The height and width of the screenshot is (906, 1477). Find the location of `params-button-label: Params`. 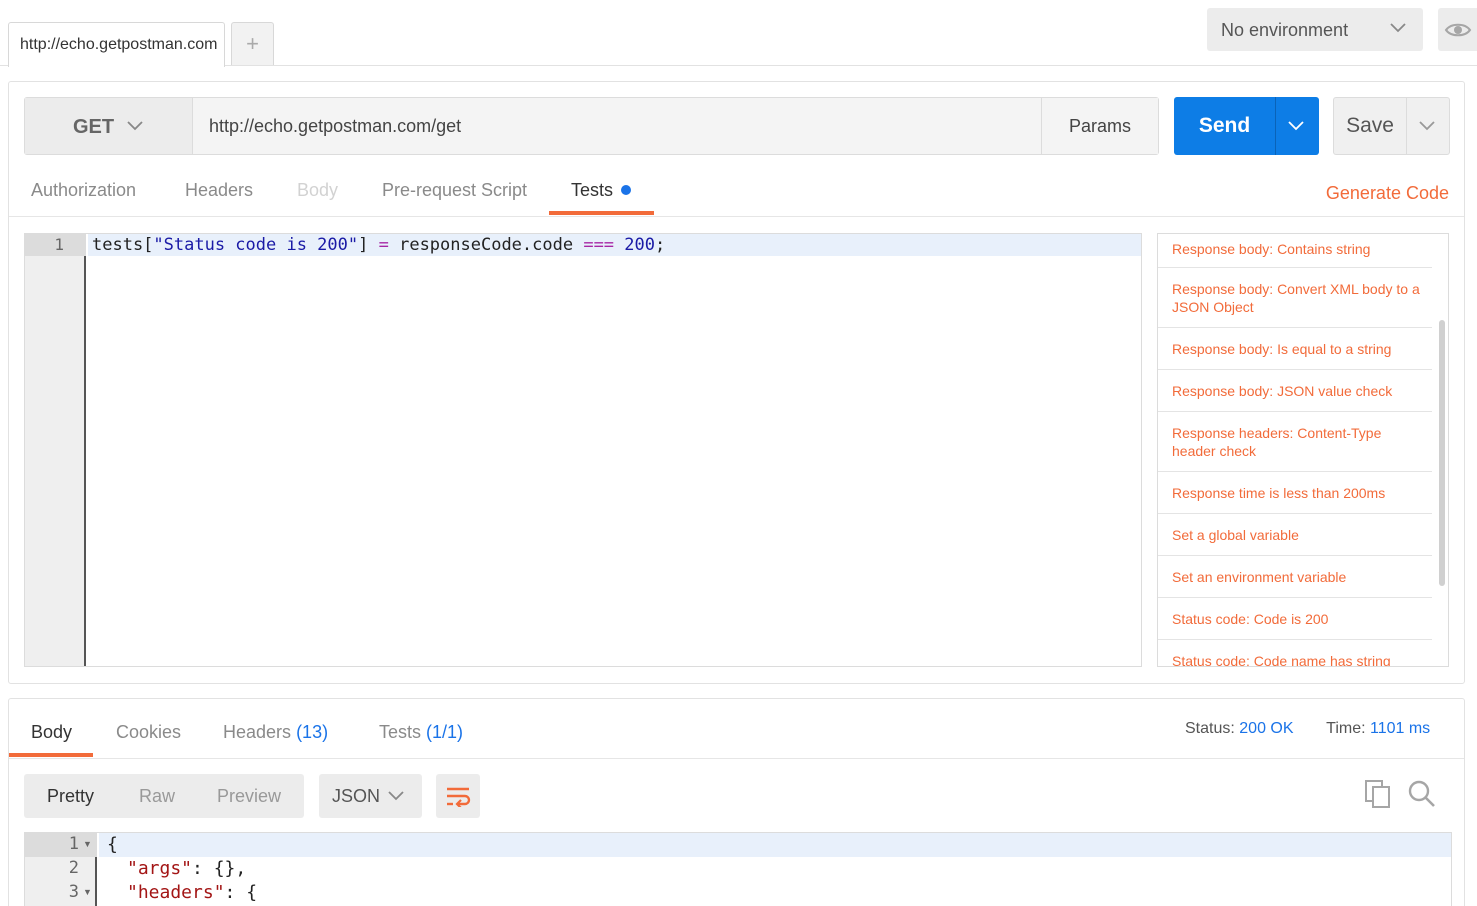

params-button-label: Params is located at coordinates (1099, 125).